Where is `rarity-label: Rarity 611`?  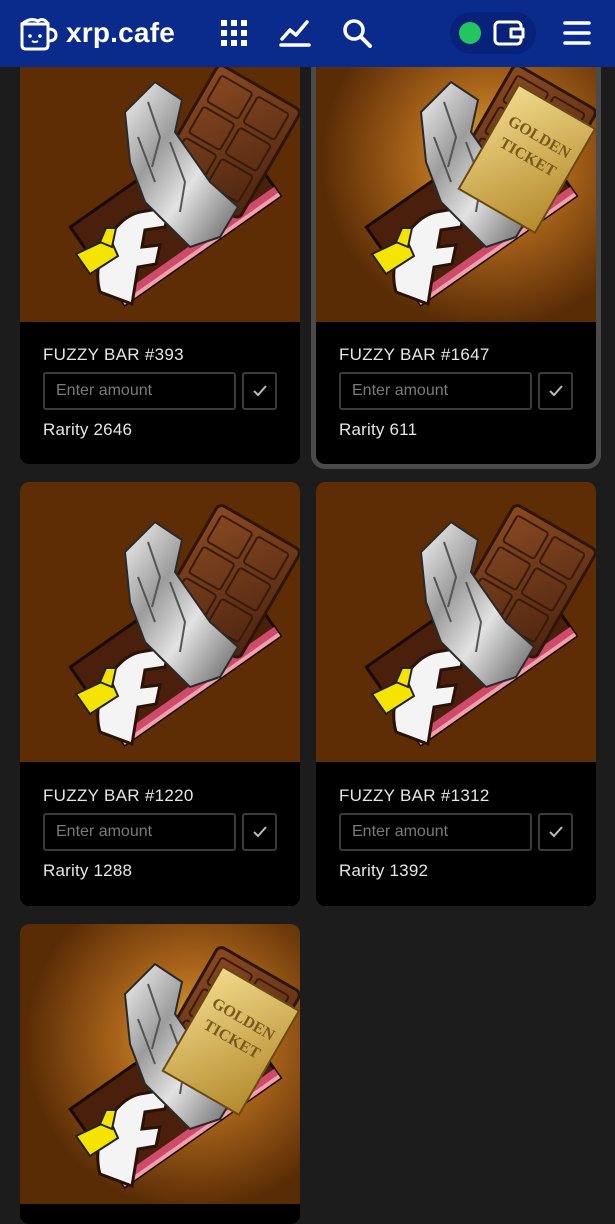 rarity-label: Rarity 611 is located at coordinates (378, 429).